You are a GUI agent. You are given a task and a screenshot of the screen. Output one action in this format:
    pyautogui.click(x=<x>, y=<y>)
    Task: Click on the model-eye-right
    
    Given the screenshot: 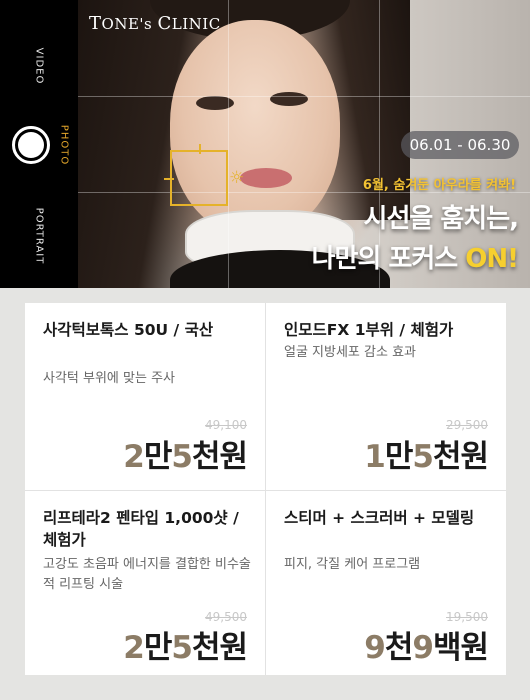 What is the action you would take?
    pyautogui.click(x=289, y=99)
    